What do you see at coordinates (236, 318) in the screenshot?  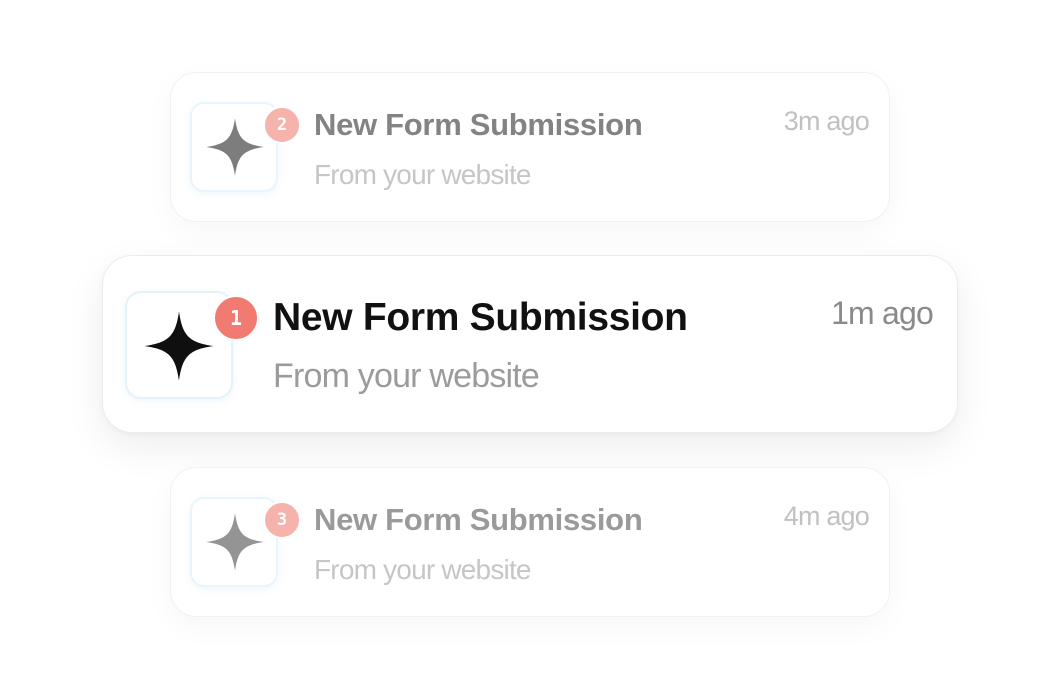 I see `notification-count-badge: 1` at bounding box center [236, 318].